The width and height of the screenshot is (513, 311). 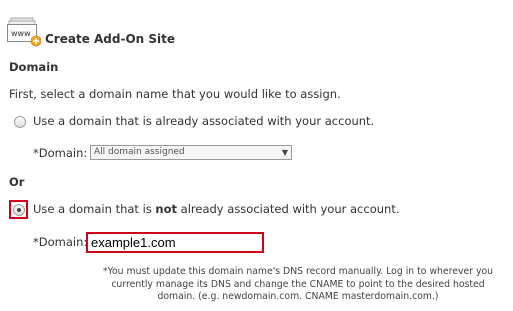 What do you see at coordinates (110, 39) in the screenshot?
I see `page-title: Create Add-On Site` at bounding box center [110, 39].